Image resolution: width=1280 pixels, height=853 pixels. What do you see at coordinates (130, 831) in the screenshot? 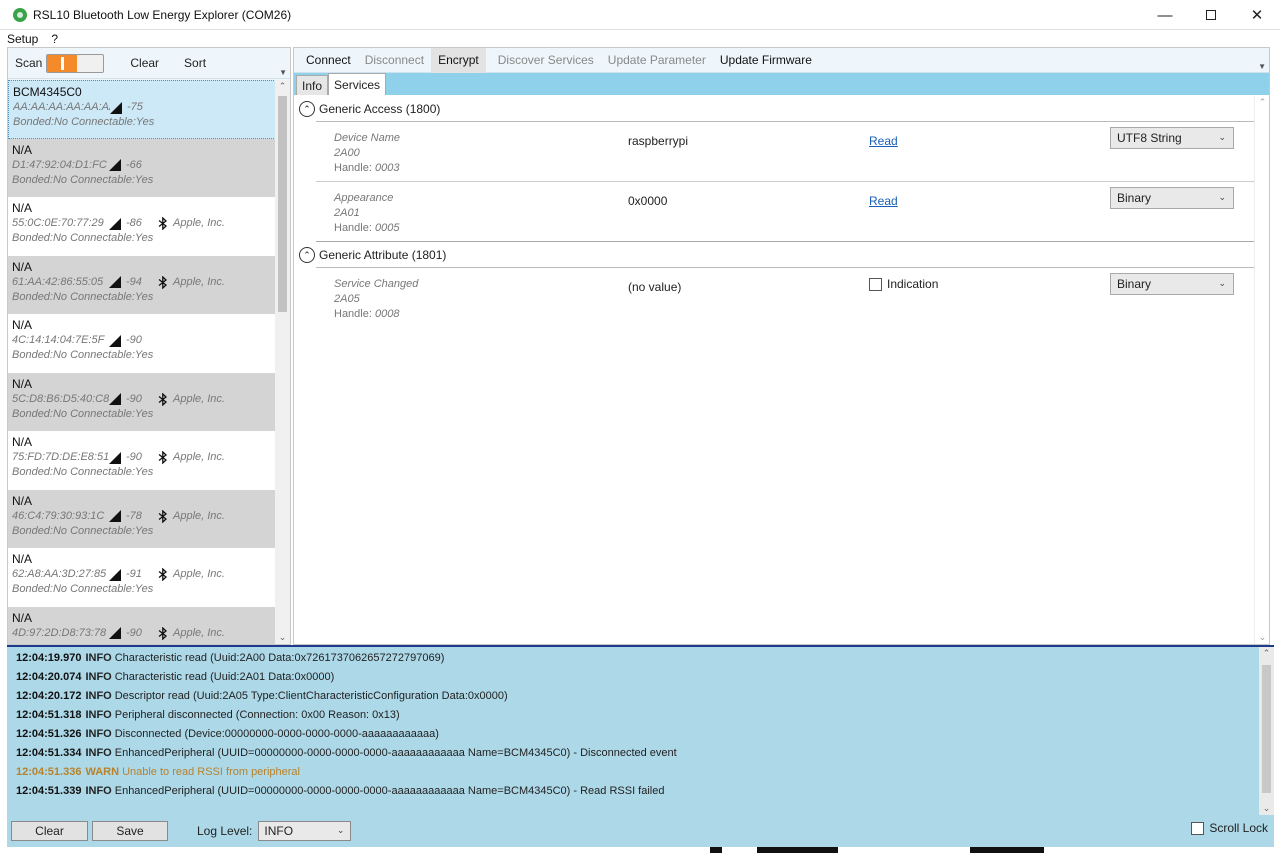
I see `save-log-button: Save` at bounding box center [130, 831].